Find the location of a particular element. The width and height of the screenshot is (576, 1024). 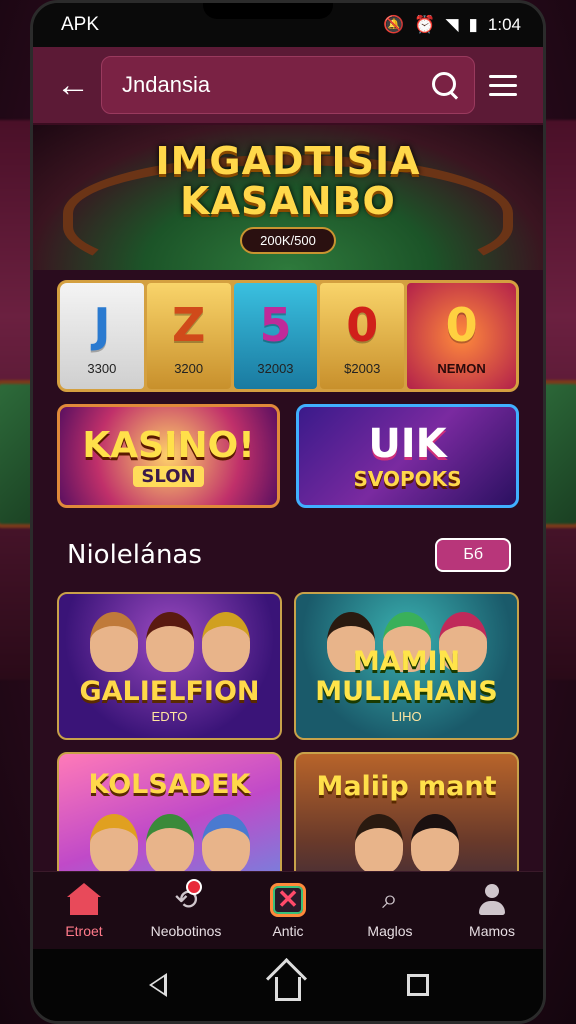

game-title: GALIELFION is located at coordinates (169, 691).